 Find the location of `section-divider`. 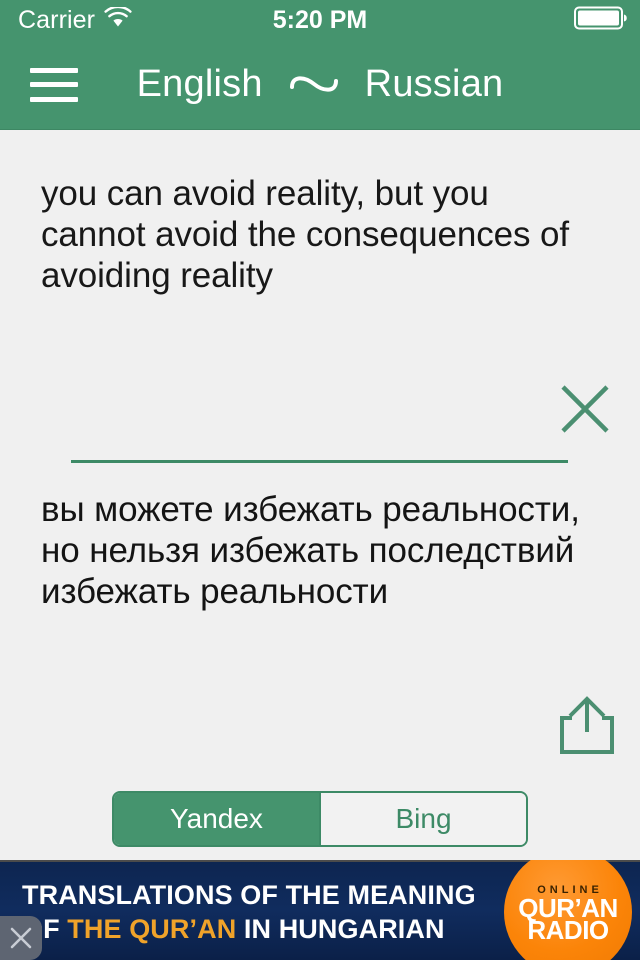

section-divider is located at coordinates (319, 461).